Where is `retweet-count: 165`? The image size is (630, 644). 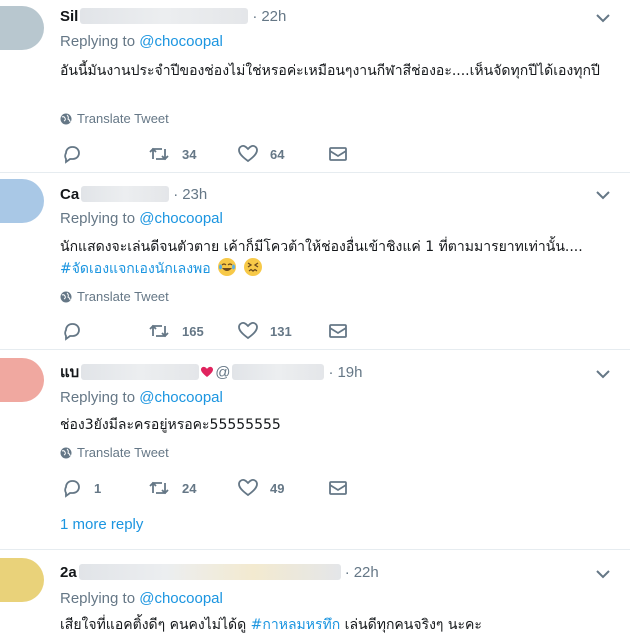
retweet-count: 165 is located at coordinates (193, 331).